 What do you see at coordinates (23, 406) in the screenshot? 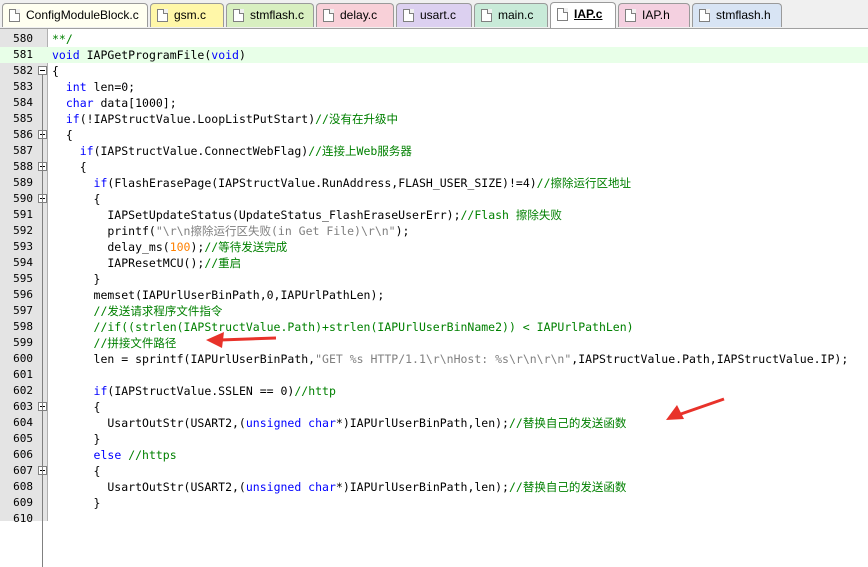
I see `line-number: 603` at bounding box center [23, 406].